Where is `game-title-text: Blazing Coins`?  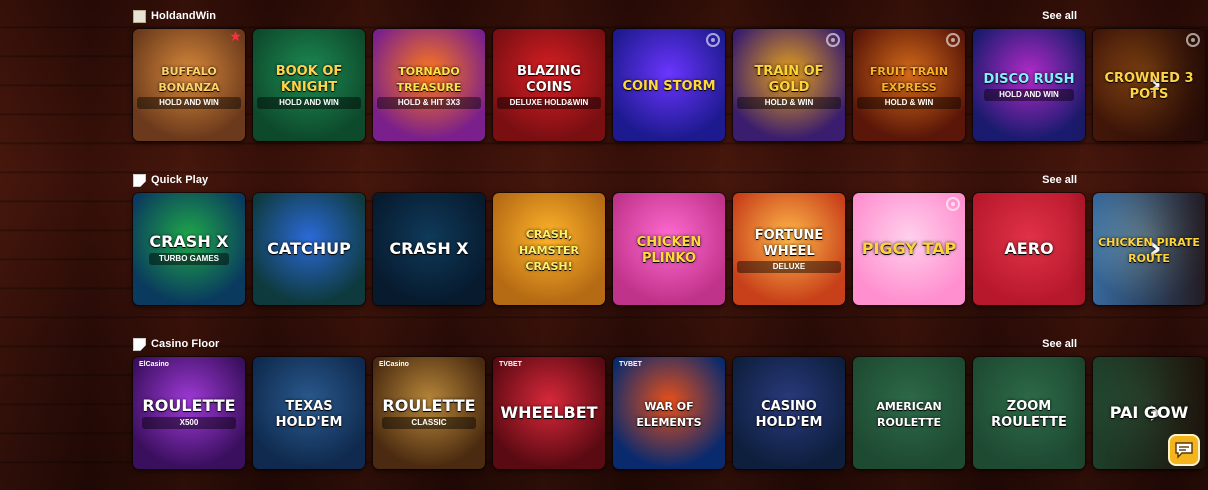
game-title-text: Blazing Coins is located at coordinates (549, 79).